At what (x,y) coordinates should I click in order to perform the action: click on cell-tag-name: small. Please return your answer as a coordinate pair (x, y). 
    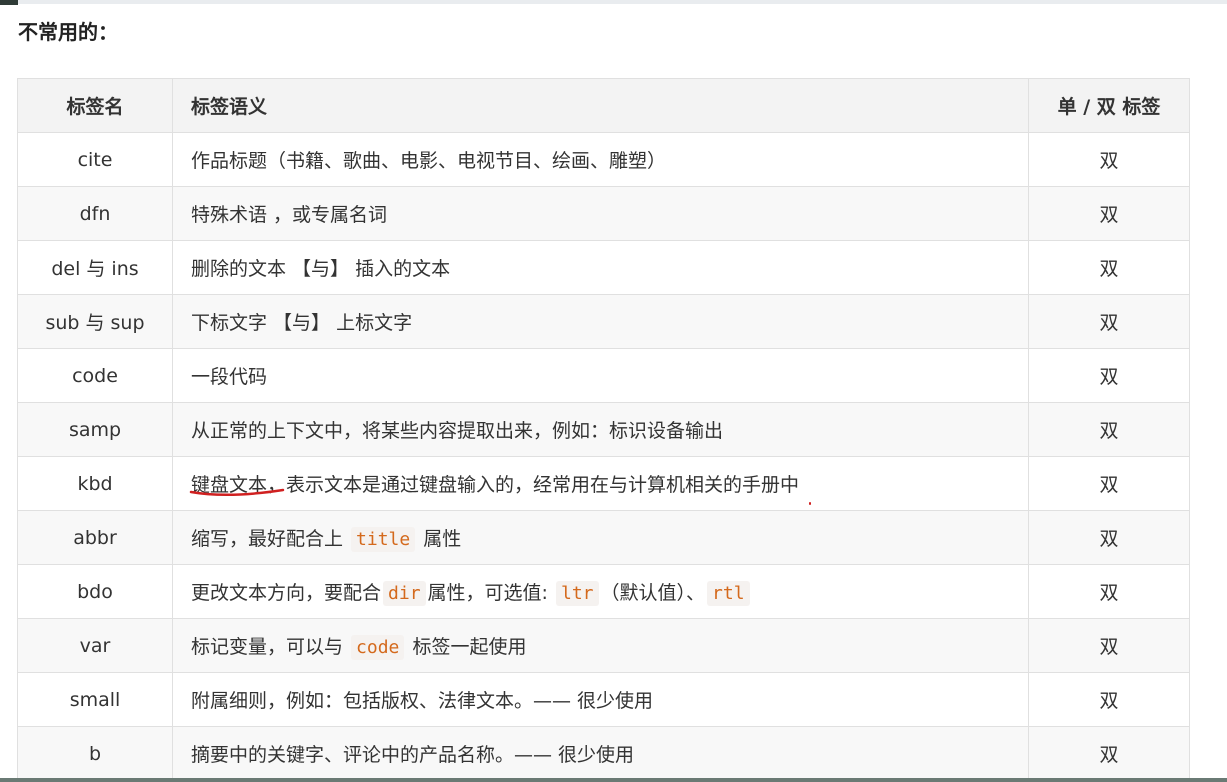
    Looking at the image, I should click on (95, 699).